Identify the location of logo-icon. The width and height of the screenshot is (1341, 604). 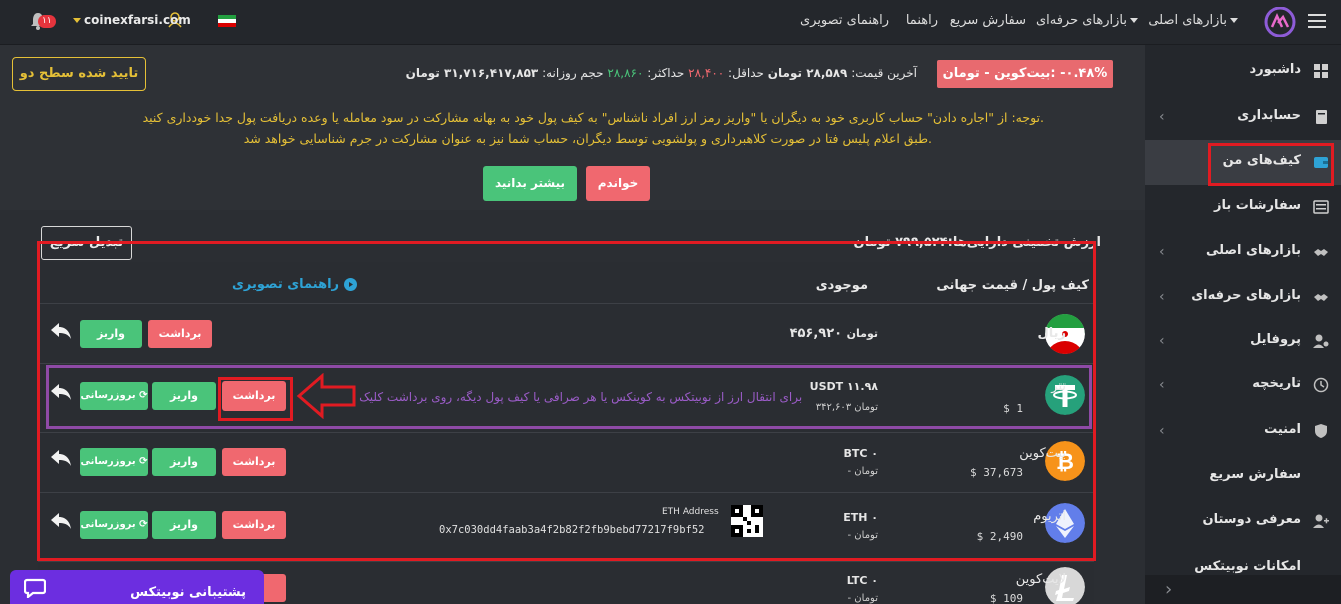
(1280, 22).